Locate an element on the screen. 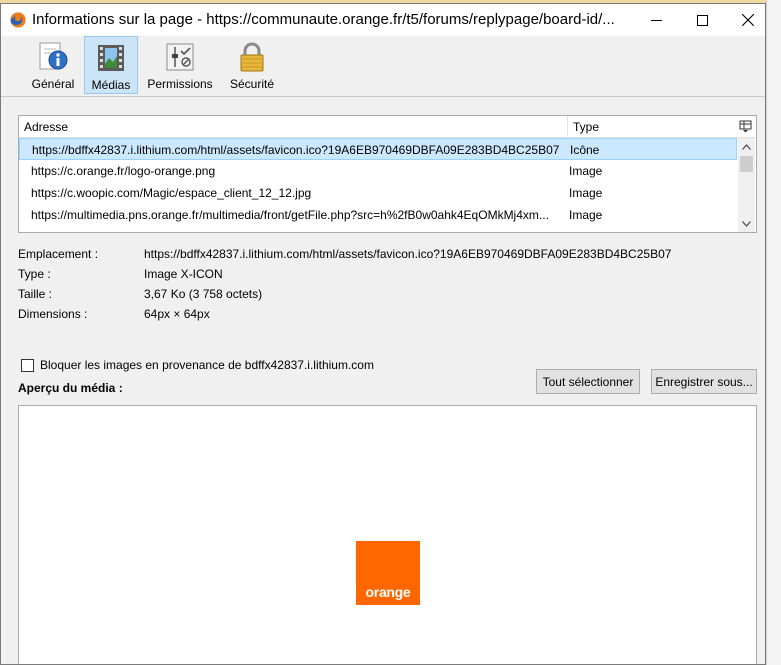 This screenshot has height=665, width=781. property-value: 64px × 64px is located at coordinates (177, 314).